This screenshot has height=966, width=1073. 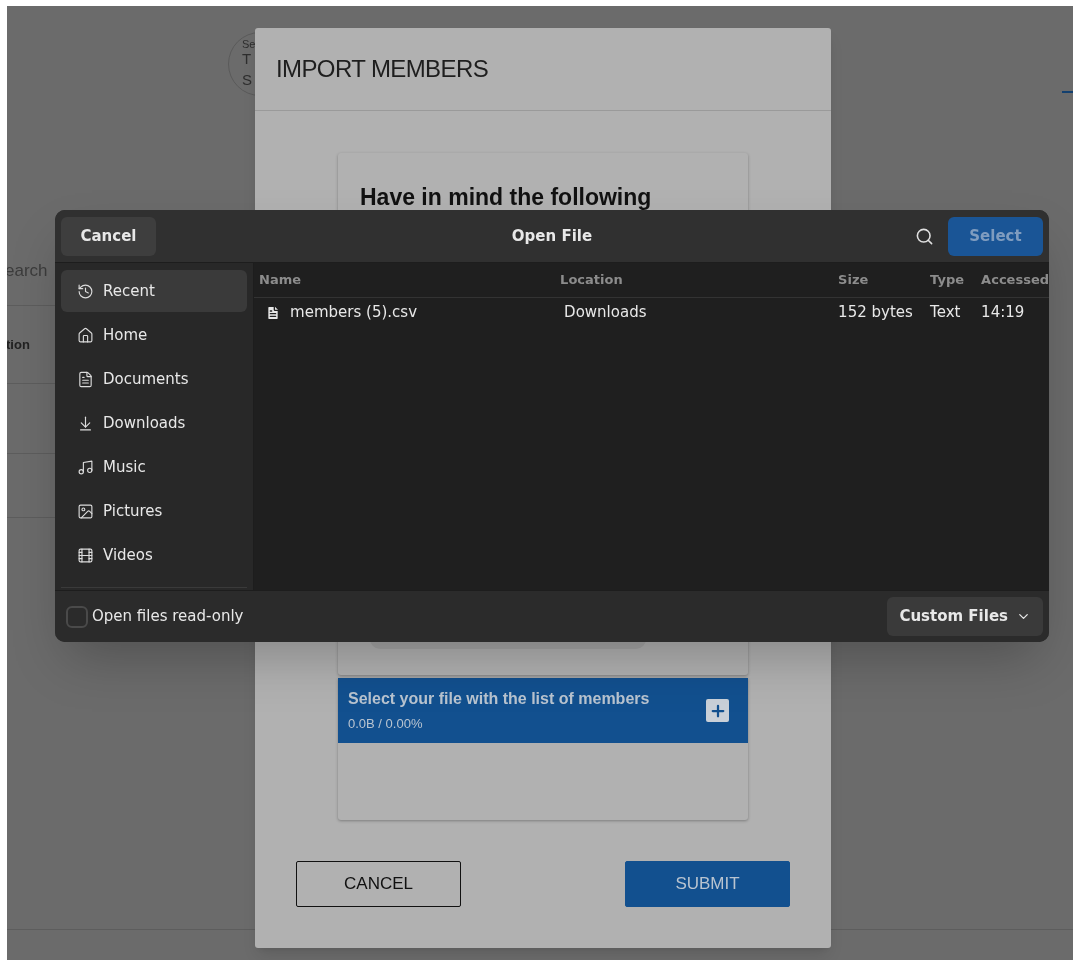 What do you see at coordinates (85, 423) in the screenshot?
I see `download-icon` at bounding box center [85, 423].